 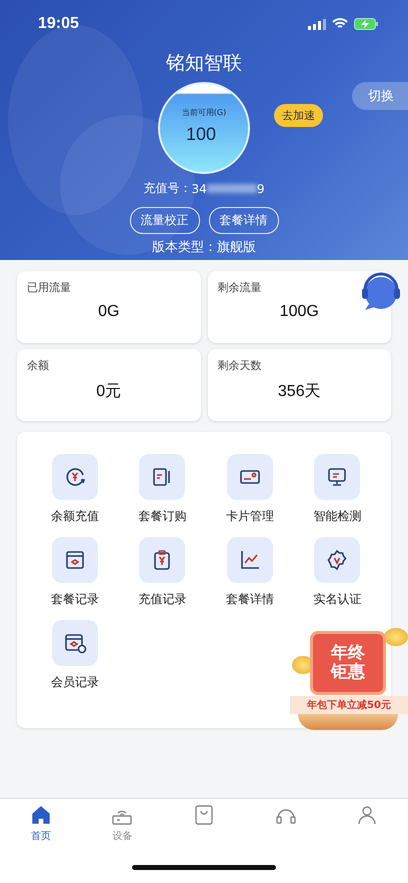 I want to click on outline-button: 套餐详情, so click(x=243, y=220).